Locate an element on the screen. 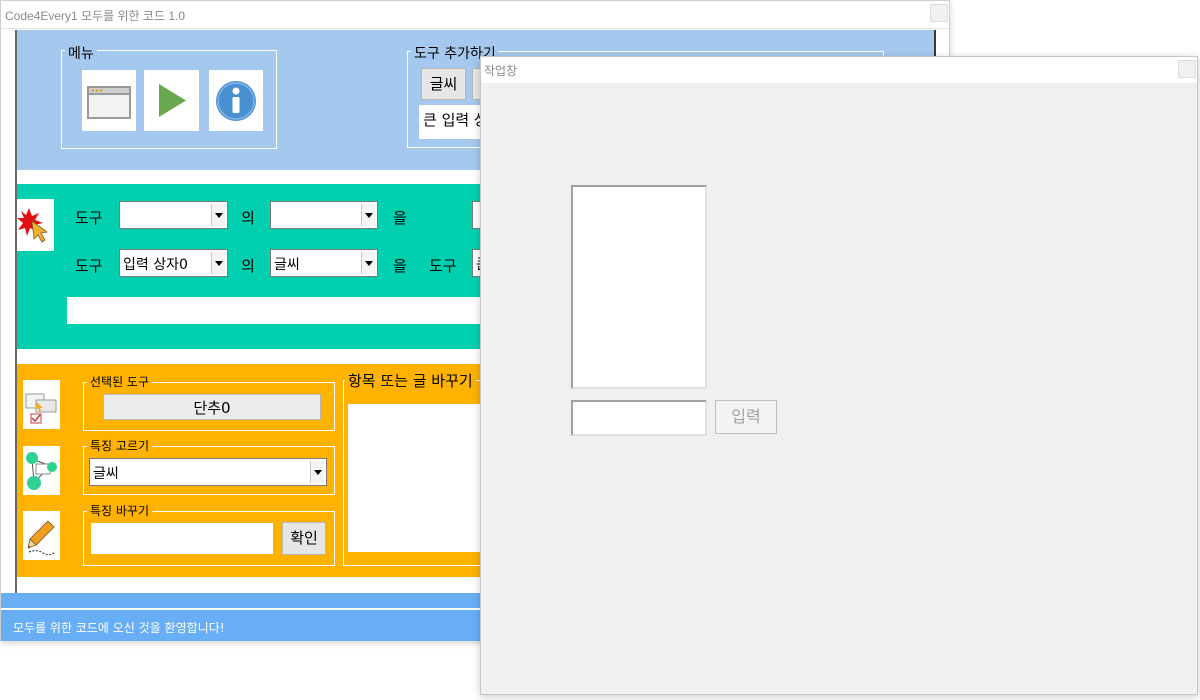  work-close-button is located at coordinates (1187, 69).